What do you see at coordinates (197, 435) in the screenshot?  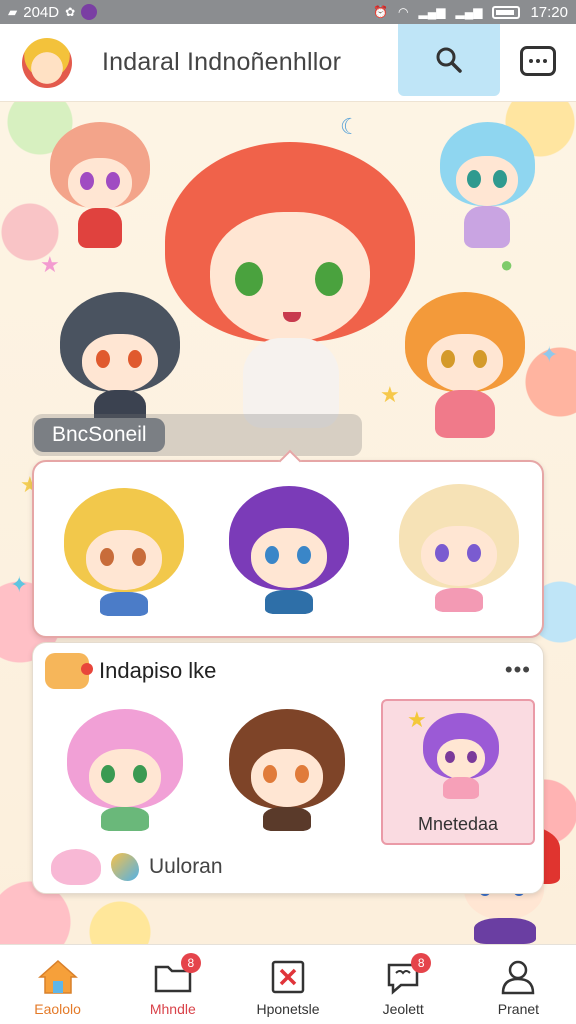 I see `featured-character-label: BncSoneil` at bounding box center [197, 435].